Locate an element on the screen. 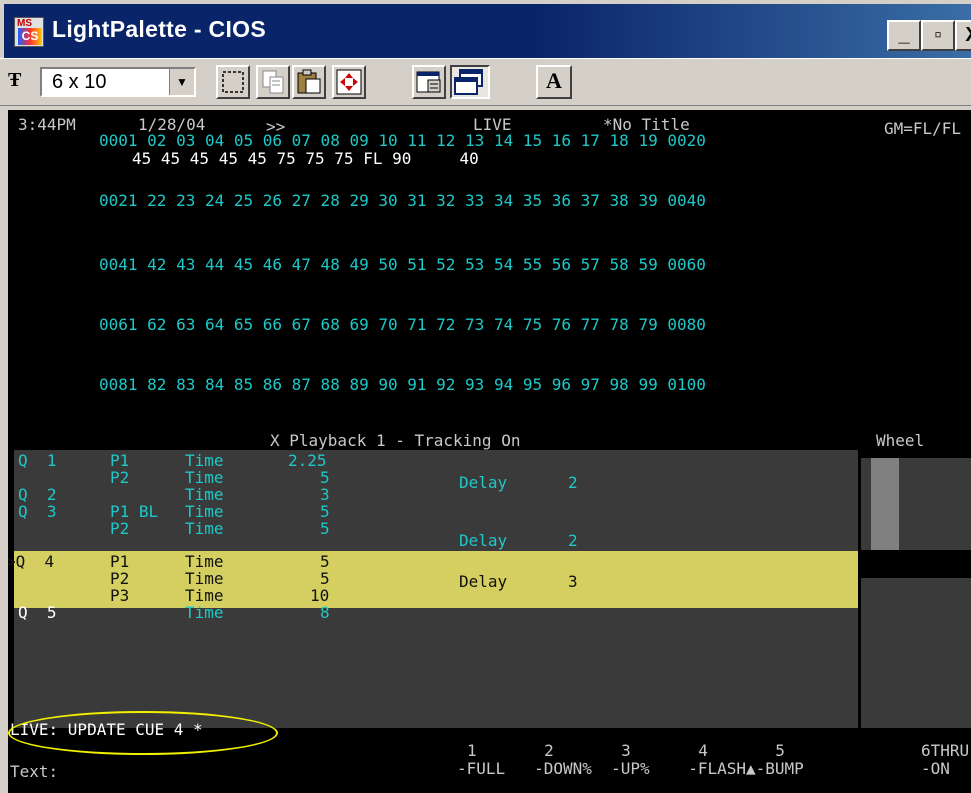  toolbar: Ŧ 6 x 10 ▼ A is located at coordinates (485, 82).